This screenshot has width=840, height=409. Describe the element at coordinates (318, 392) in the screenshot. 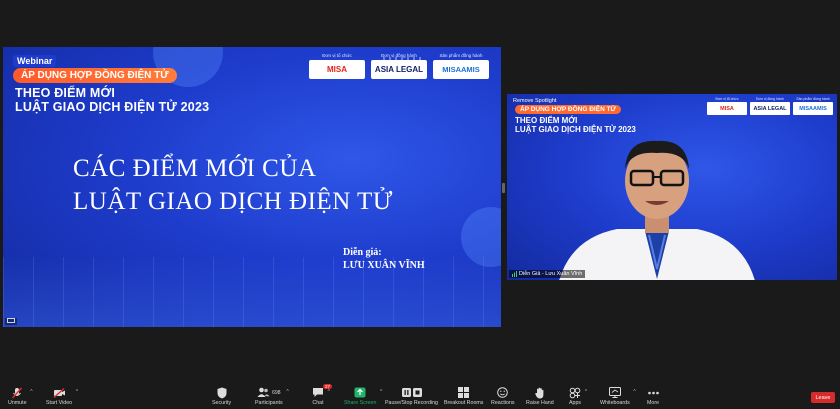

I see `chat-icon` at that location.